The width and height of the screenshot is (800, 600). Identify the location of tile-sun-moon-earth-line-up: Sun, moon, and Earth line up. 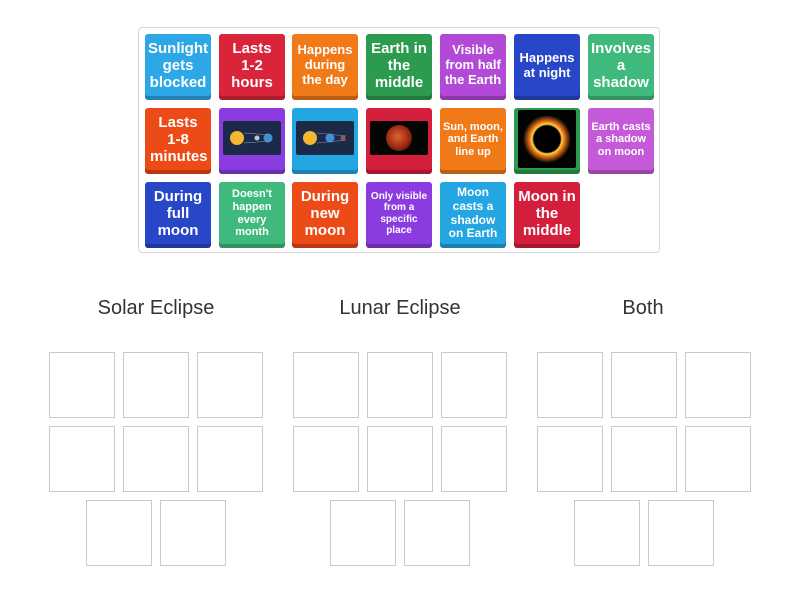
(473, 141).